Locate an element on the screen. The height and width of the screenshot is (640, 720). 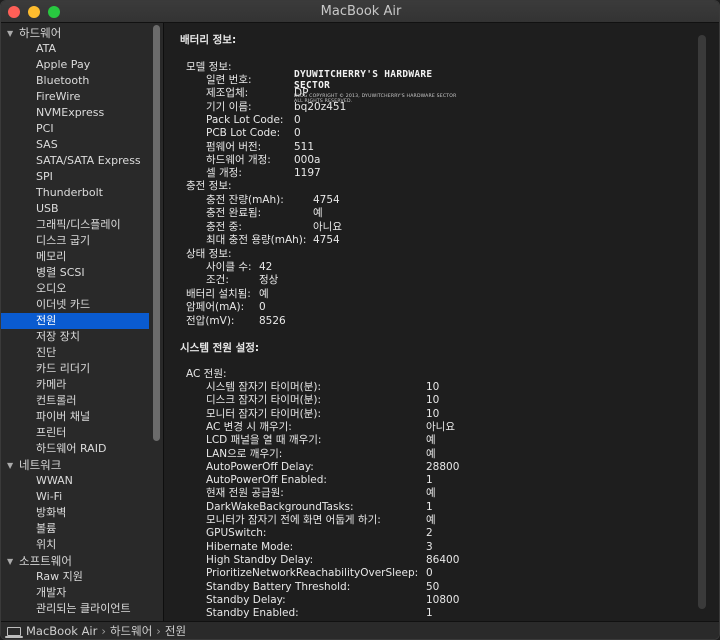
sidebar-item: 이더넷 카드 is located at coordinates (75, 305).